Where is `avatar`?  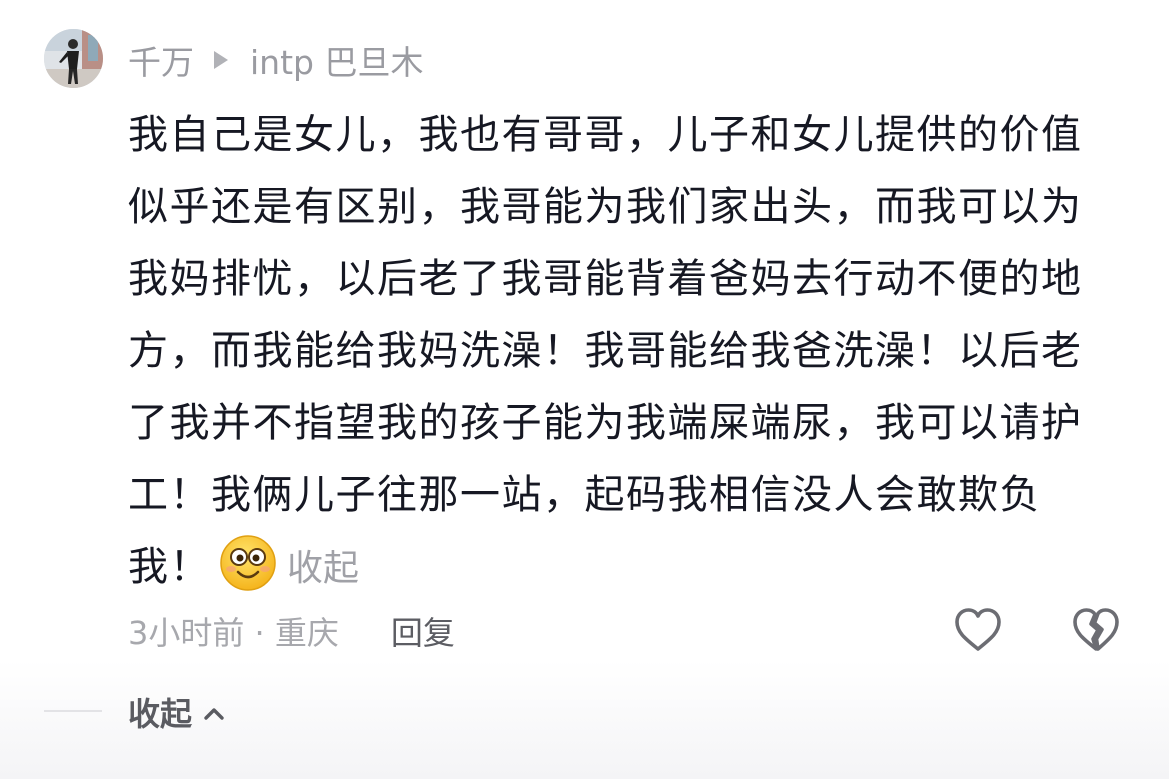 avatar is located at coordinates (73, 58).